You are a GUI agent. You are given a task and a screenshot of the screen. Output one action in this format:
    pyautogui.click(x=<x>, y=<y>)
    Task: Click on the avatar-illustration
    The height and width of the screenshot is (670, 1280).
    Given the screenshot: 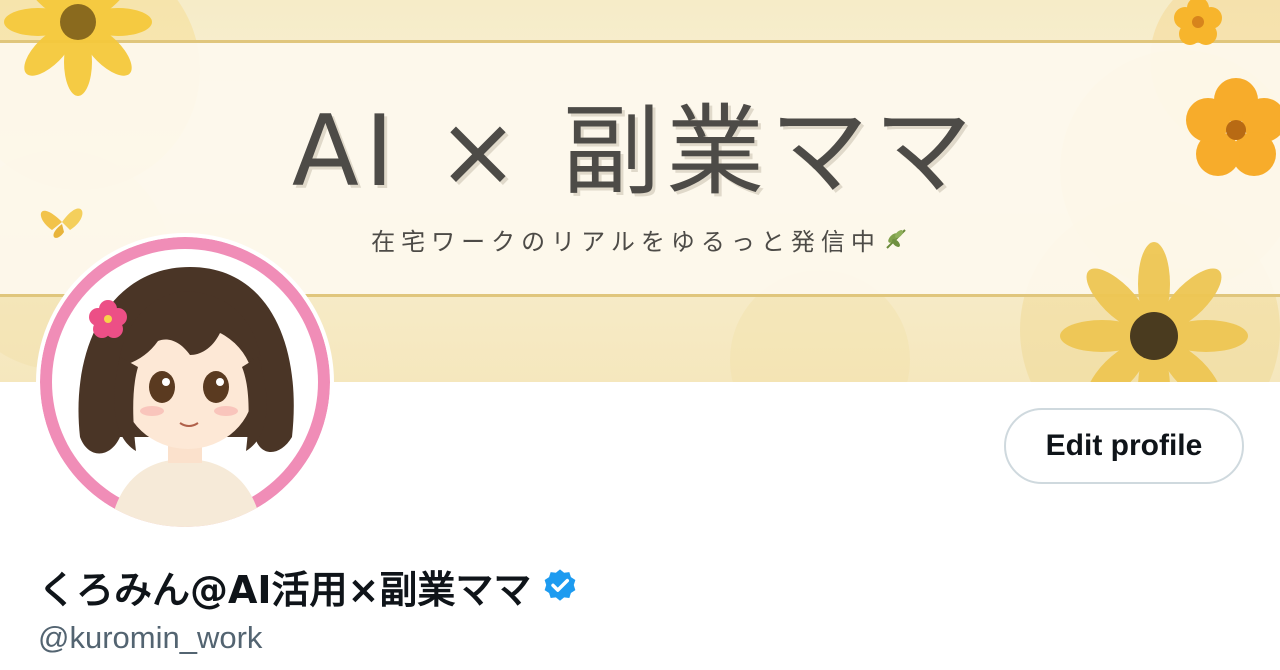 What is the action you would take?
    pyautogui.click(x=185, y=382)
    